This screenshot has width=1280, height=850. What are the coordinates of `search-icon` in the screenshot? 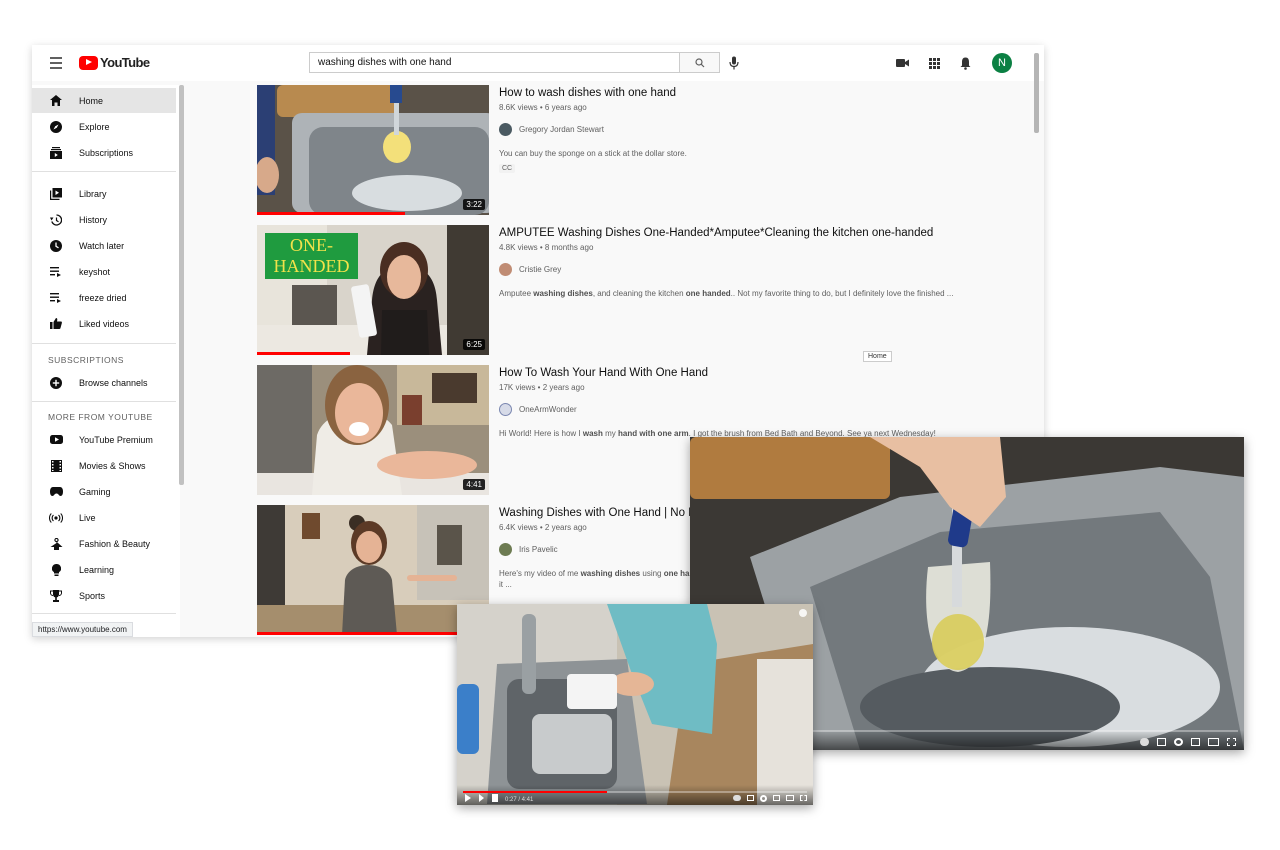 It's located at (699, 62).